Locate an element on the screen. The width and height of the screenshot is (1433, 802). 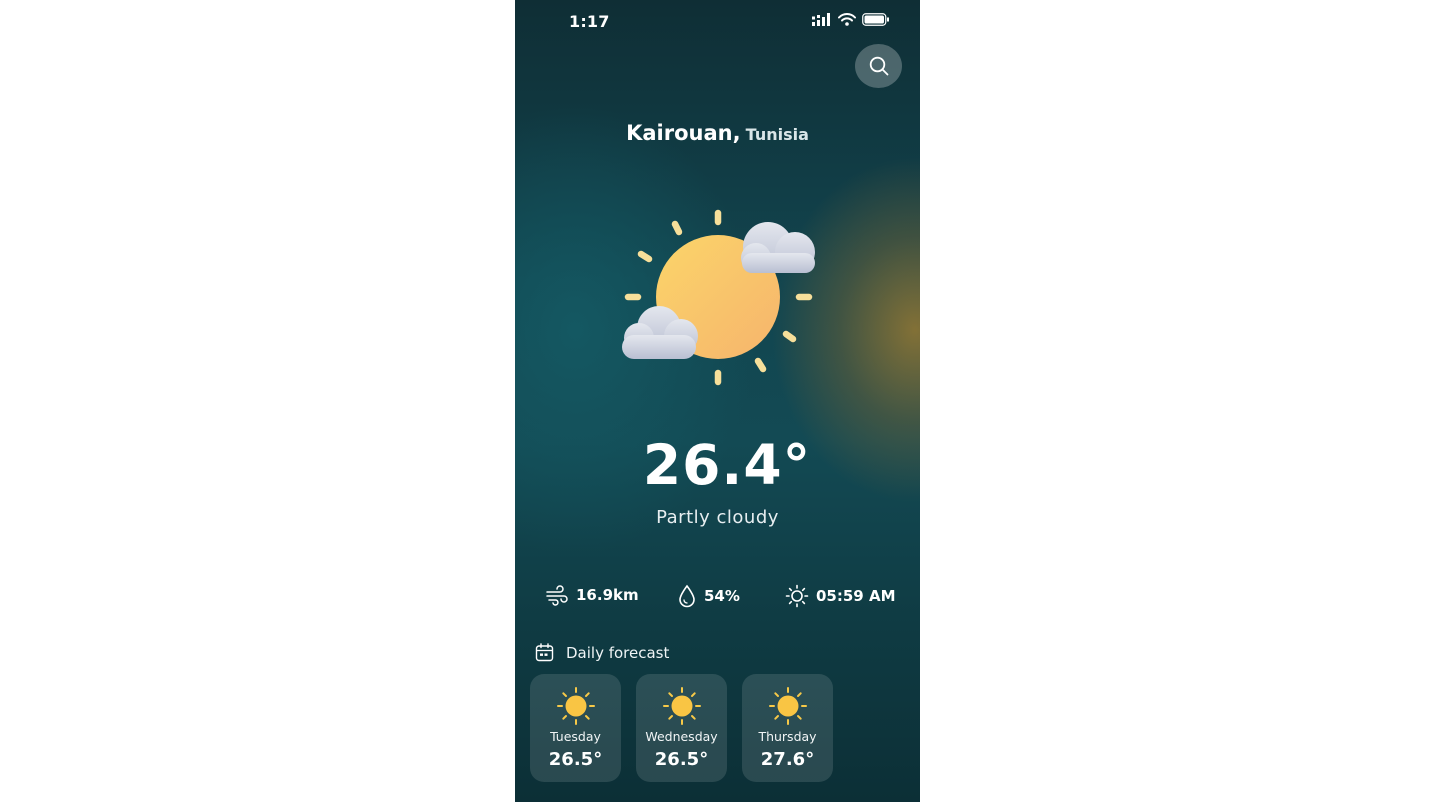
forecast-card-wednesday: Wednesday 26.5° is located at coordinates (681, 728).